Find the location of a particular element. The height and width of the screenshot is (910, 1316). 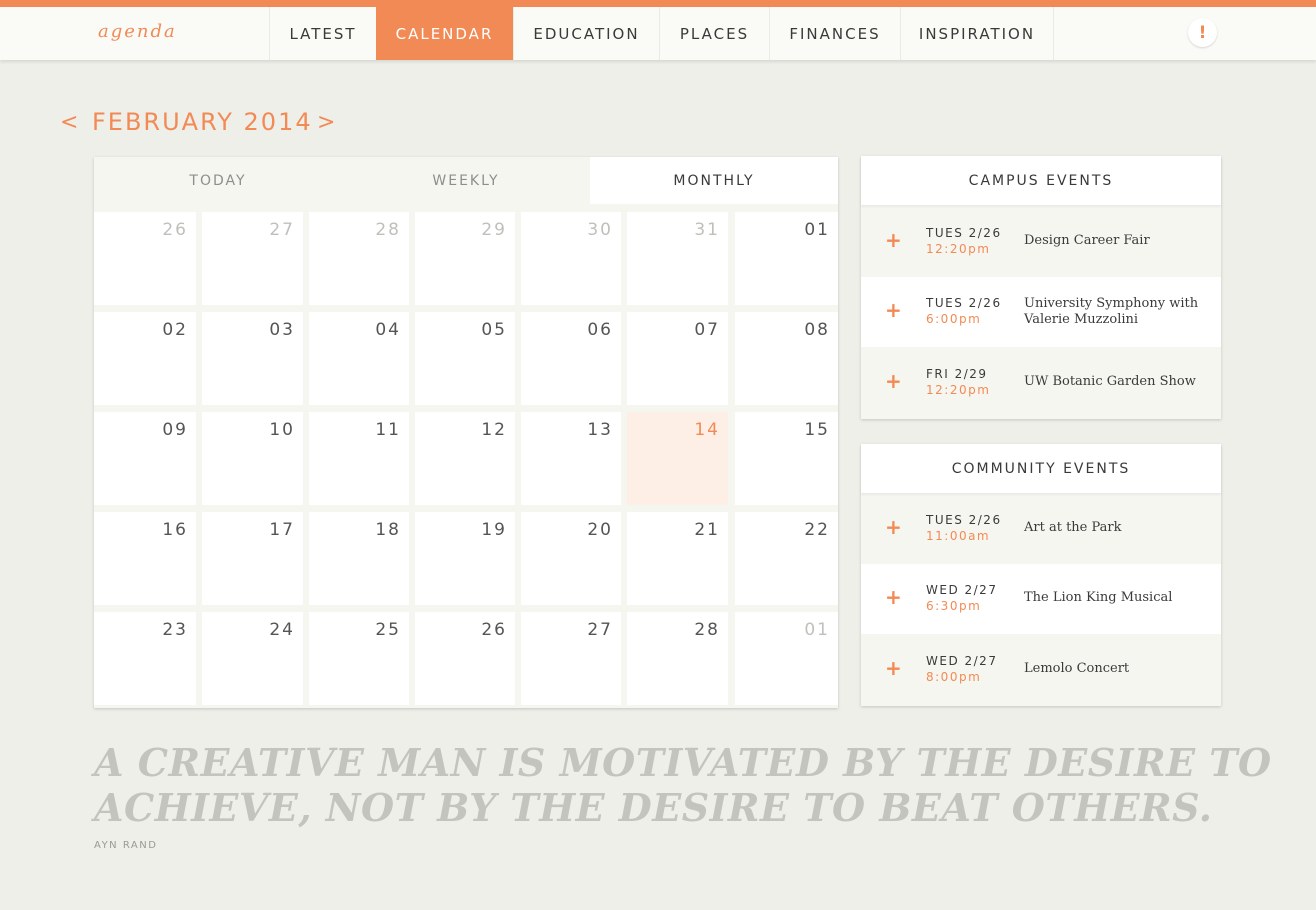

day-number: 28 is located at coordinates (707, 630).